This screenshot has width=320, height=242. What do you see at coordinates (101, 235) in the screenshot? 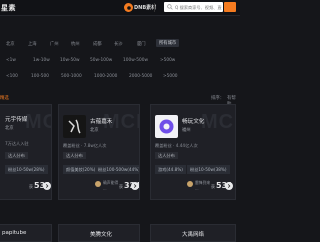
I see `company-name: 美腾文化` at bounding box center [101, 235].